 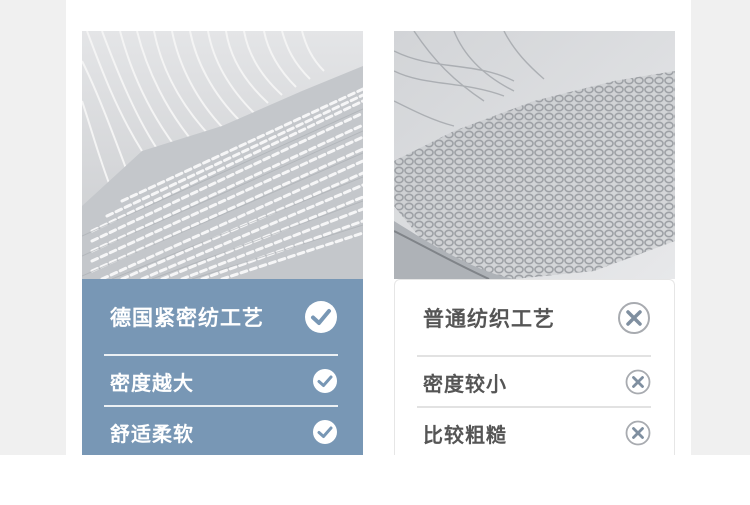 I want to click on card-title: 德国紧密纺工艺, so click(x=187, y=317).